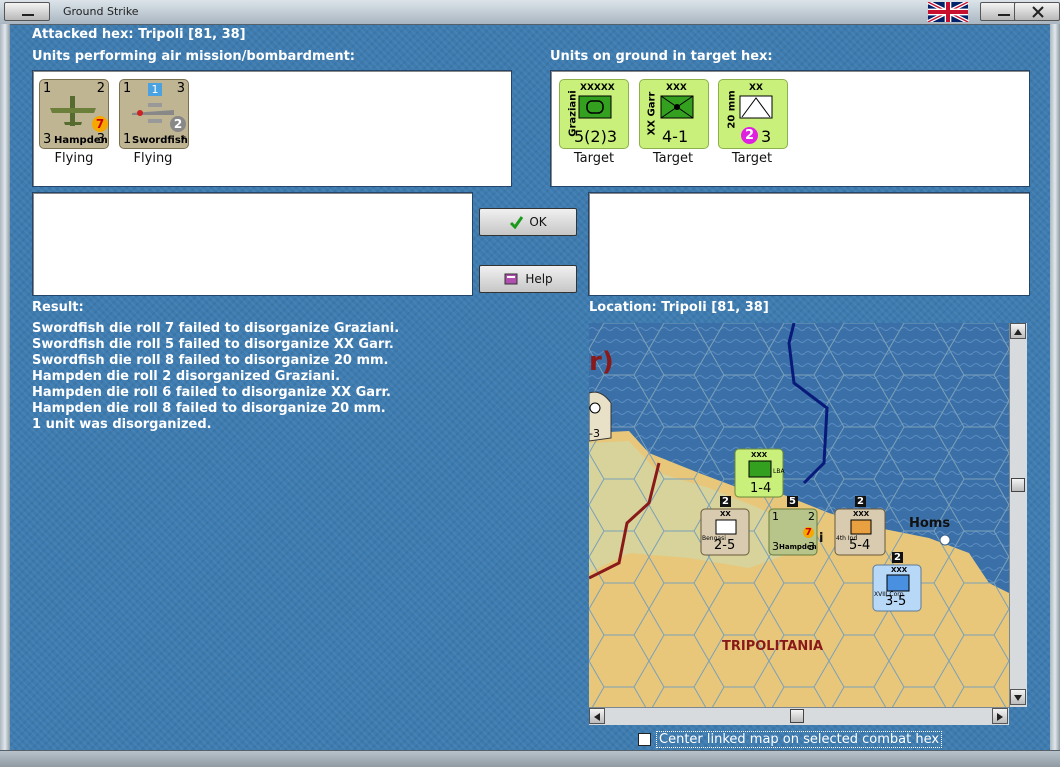 The width and height of the screenshot is (1060, 767). What do you see at coordinates (809, 244) in the screenshot?
I see `ground-detail-panel` at bounding box center [809, 244].